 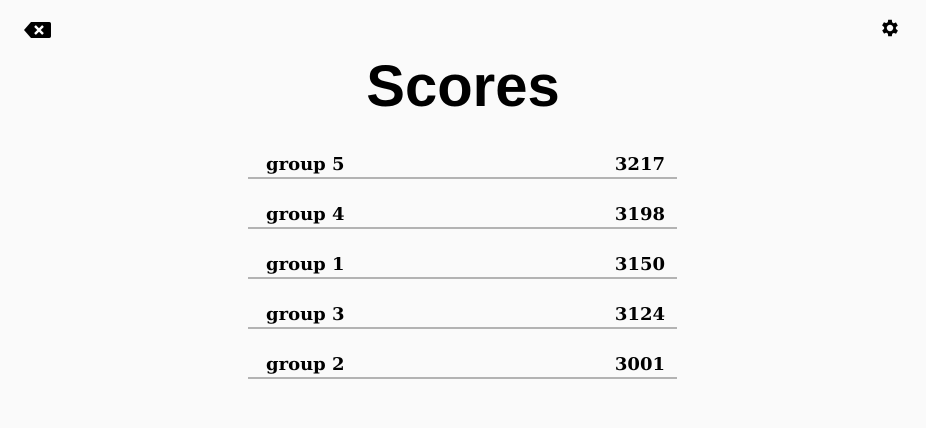 What do you see at coordinates (639, 314) in the screenshot?
I see `group-score: 3124` at bounding box center [639, 314].